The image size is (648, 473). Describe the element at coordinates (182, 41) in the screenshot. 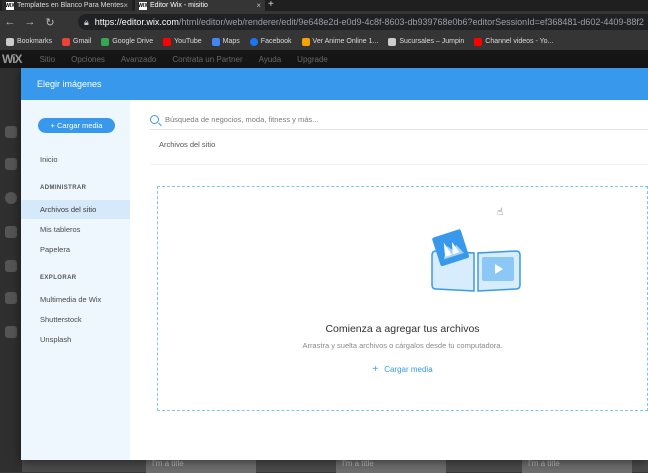

I see `bookmark-youtube: YouTube` at that location.